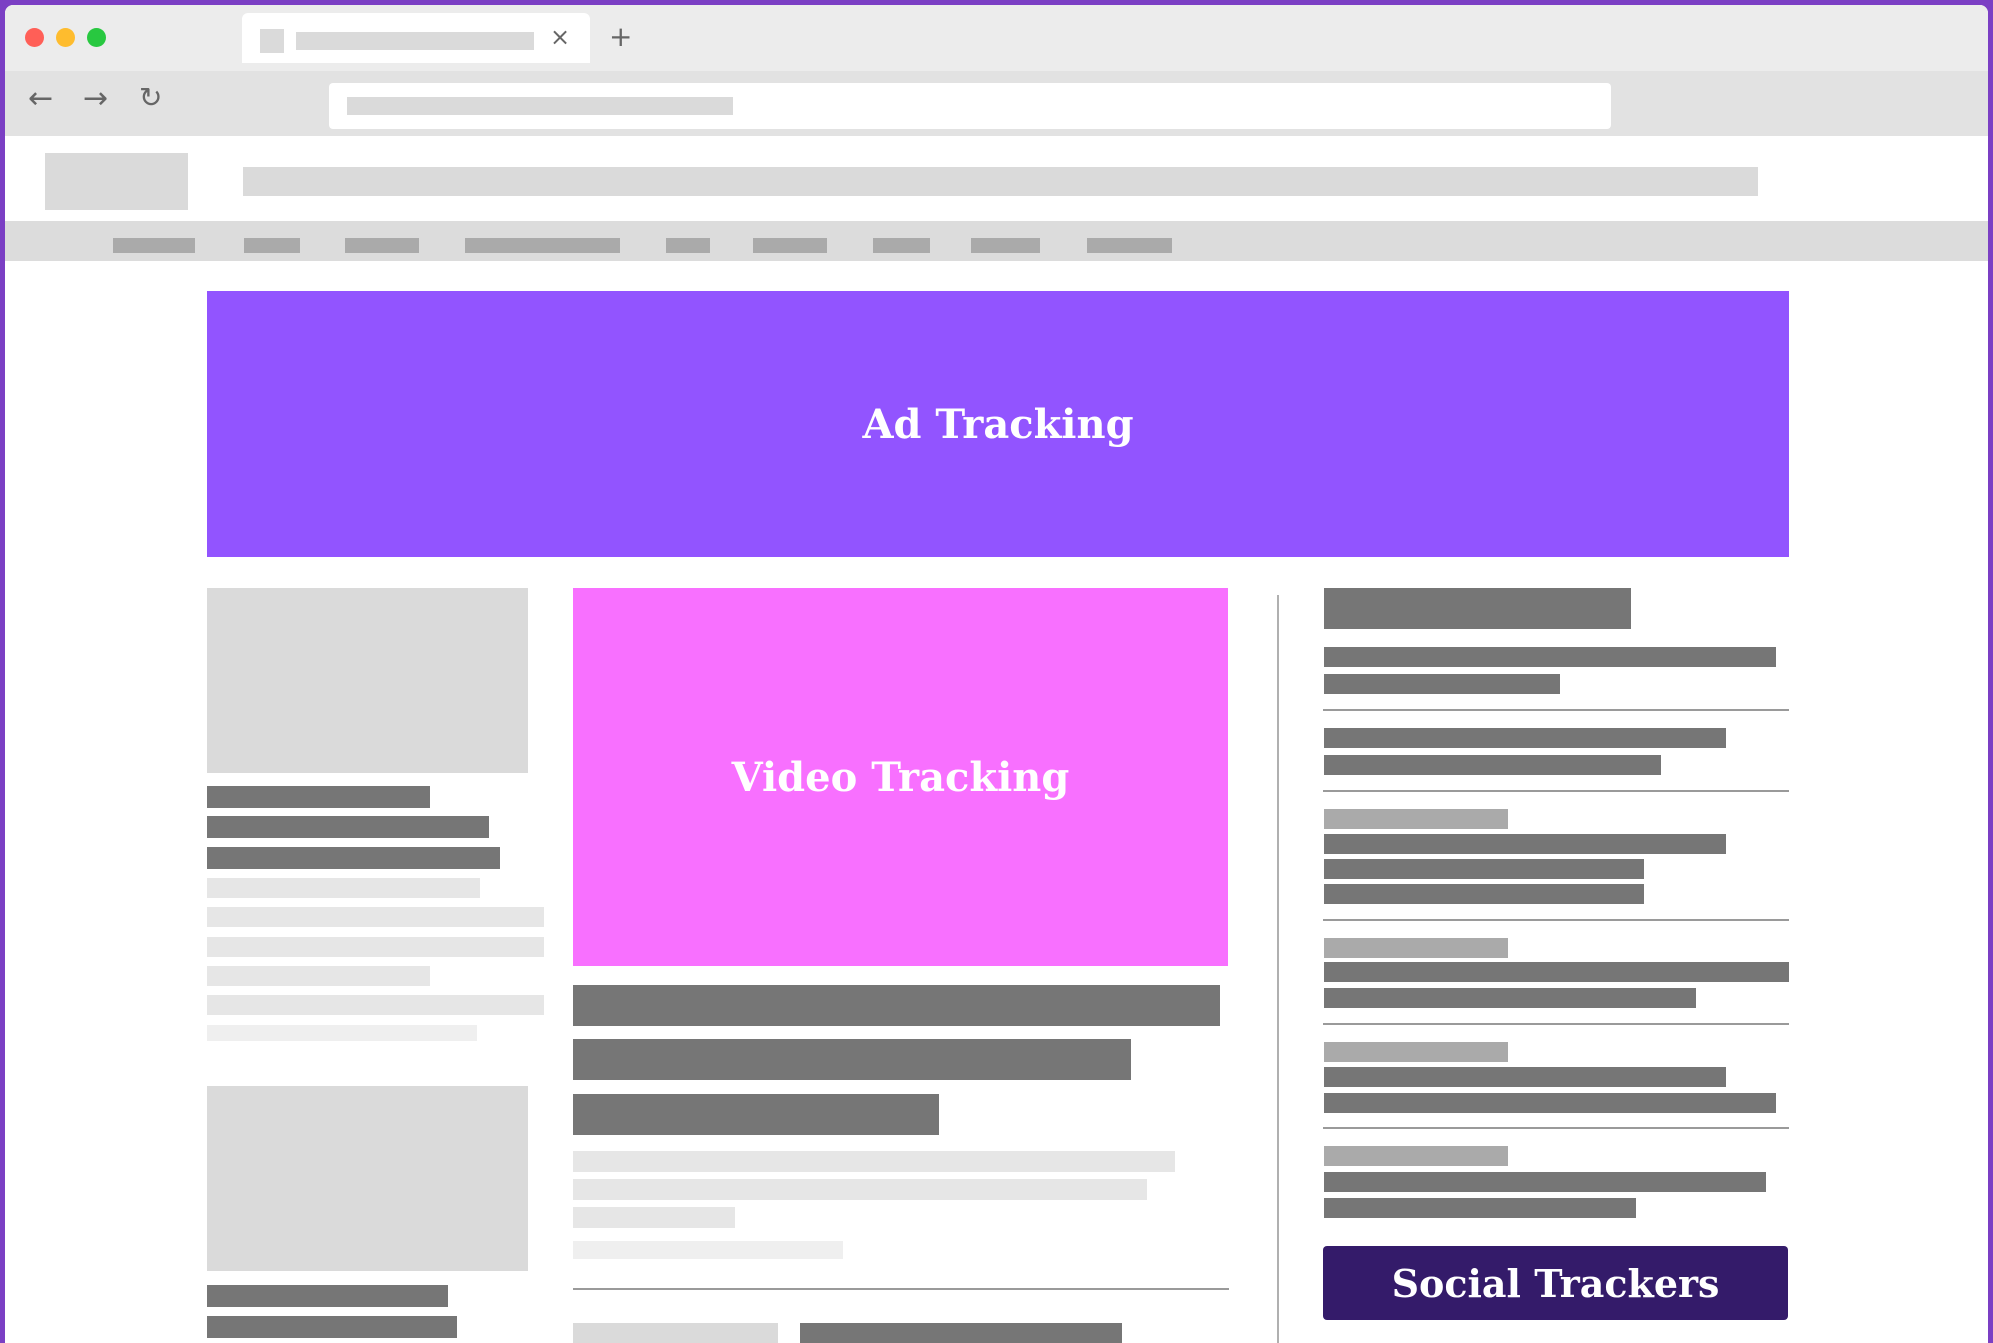 Image resolution: width=1993 pixels, height=1343 pixels. Describe the element at coordinates (95, 99) in the screenshot. I see `arrow-right-icon: →` at that location.